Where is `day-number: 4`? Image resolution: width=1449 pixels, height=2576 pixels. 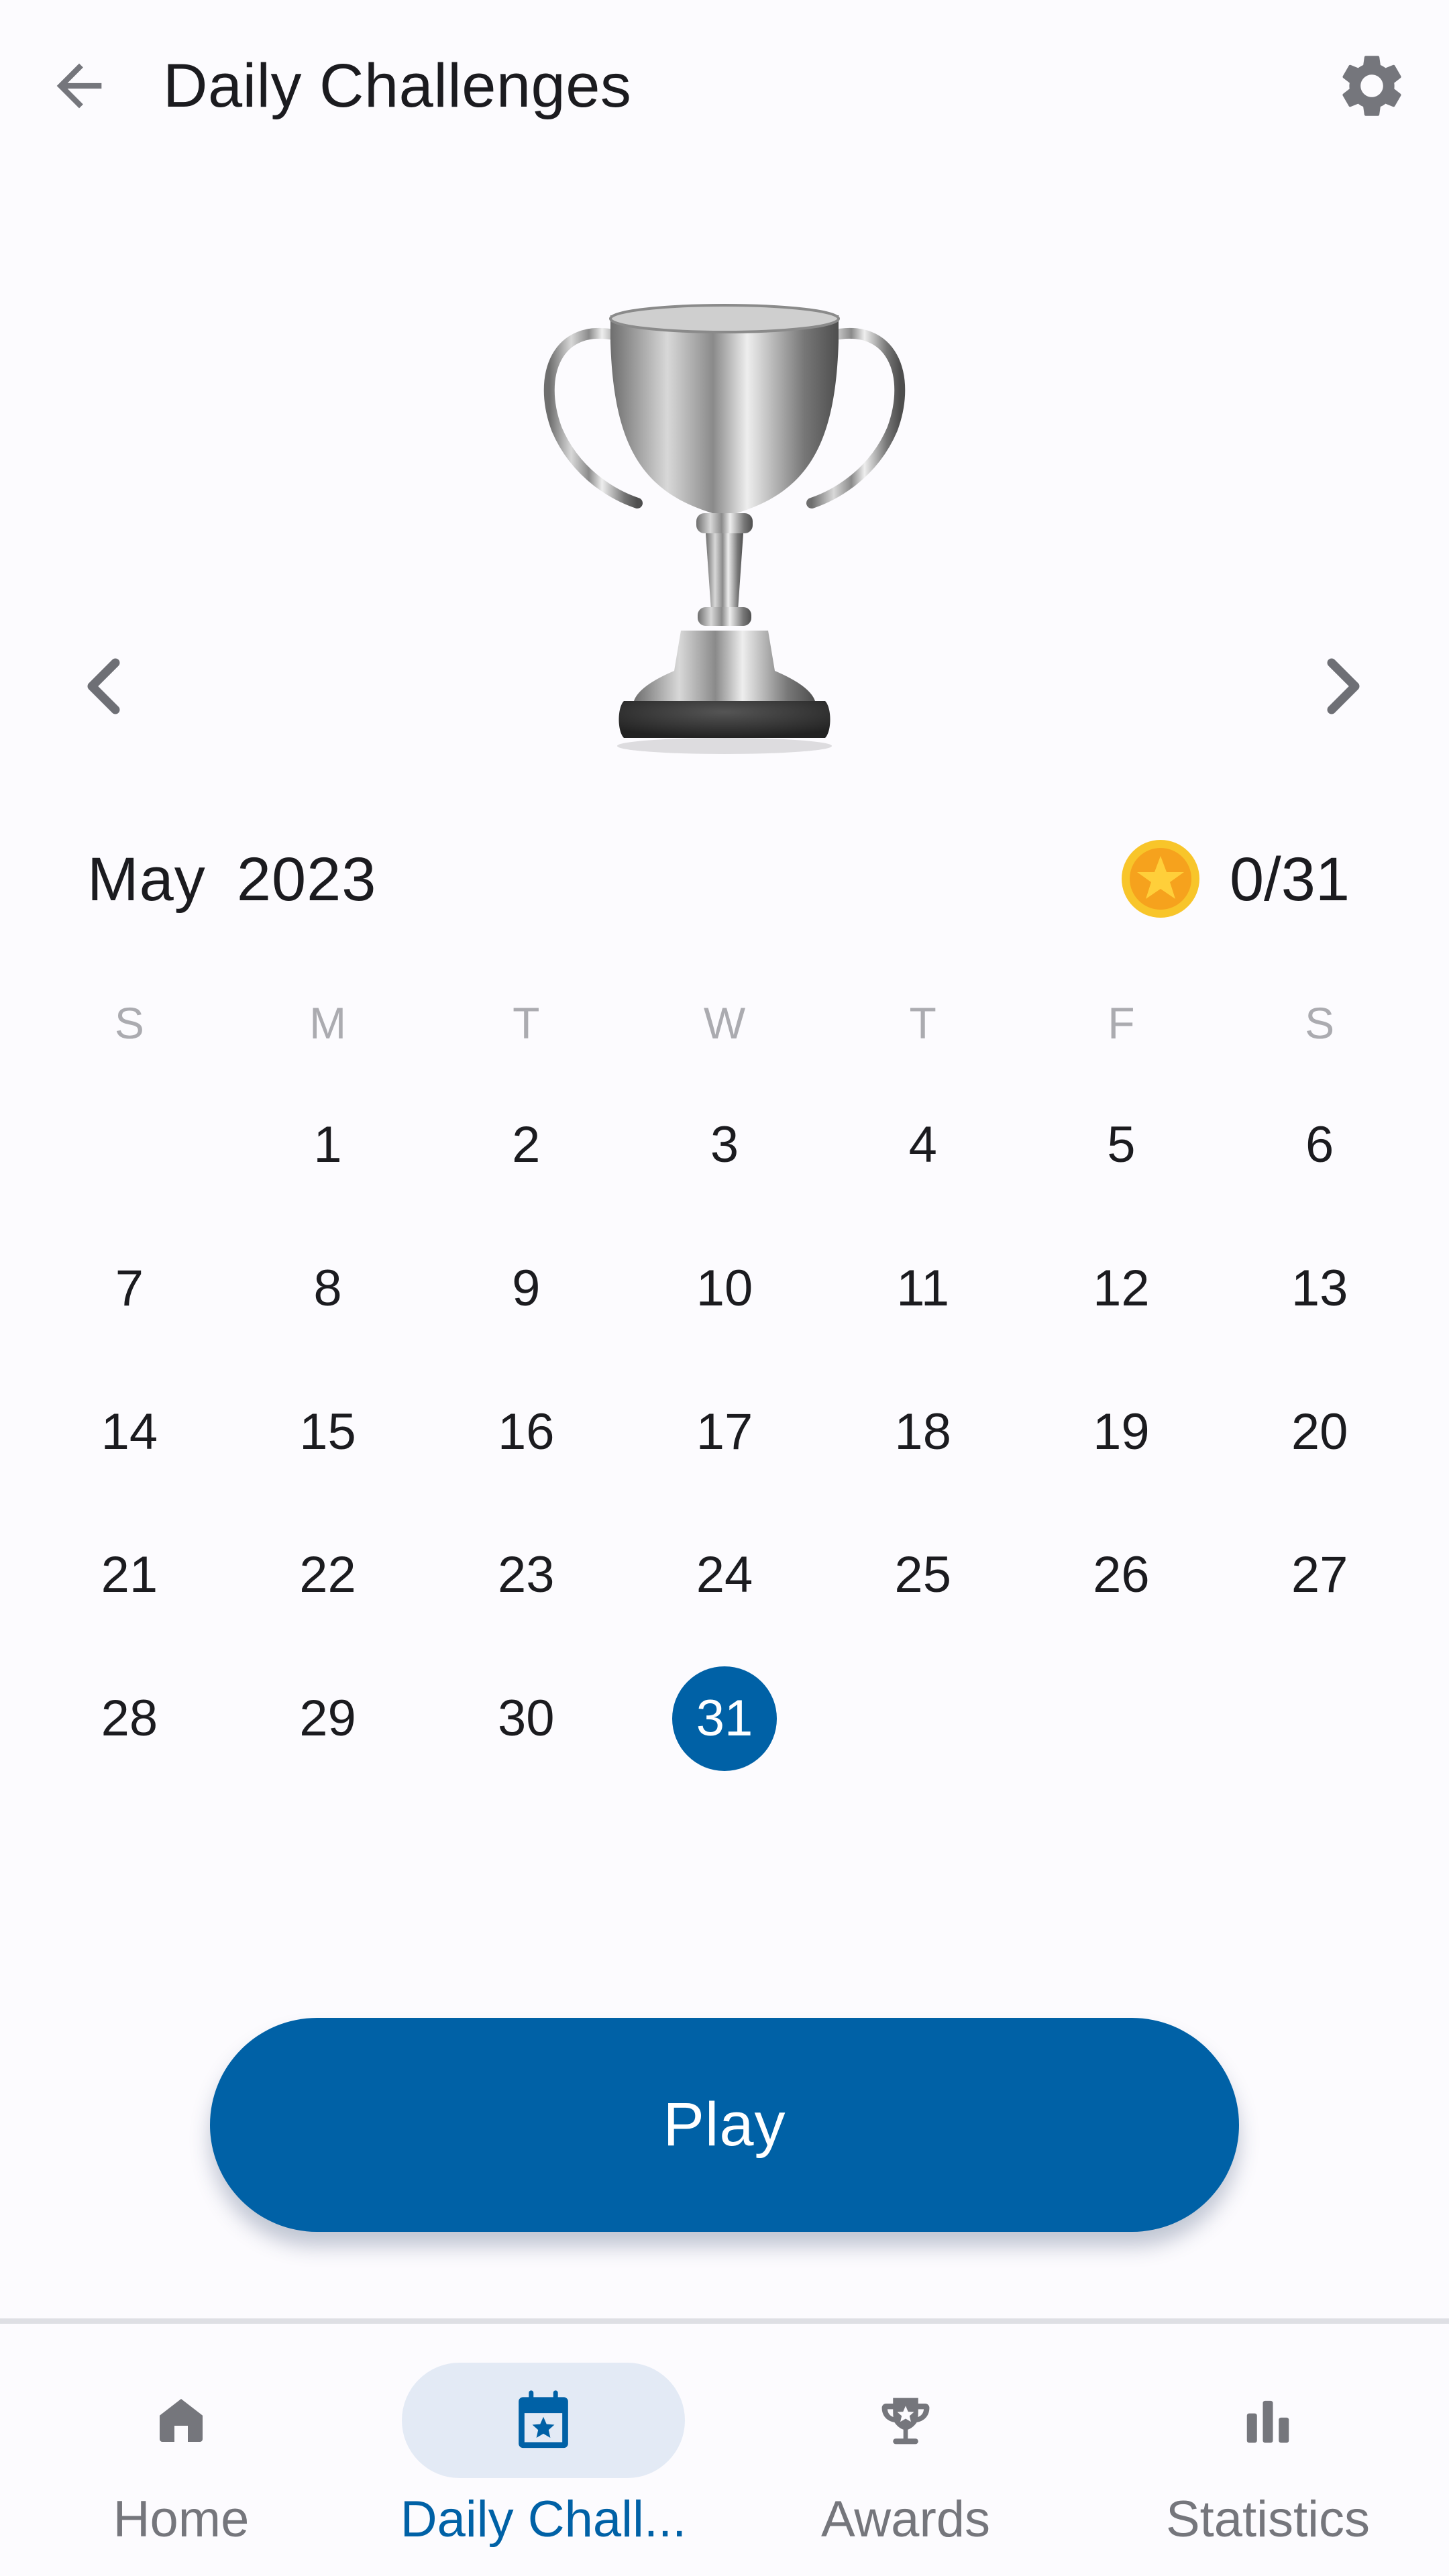
day-number: 4 is located at coordinates (922, 1145).